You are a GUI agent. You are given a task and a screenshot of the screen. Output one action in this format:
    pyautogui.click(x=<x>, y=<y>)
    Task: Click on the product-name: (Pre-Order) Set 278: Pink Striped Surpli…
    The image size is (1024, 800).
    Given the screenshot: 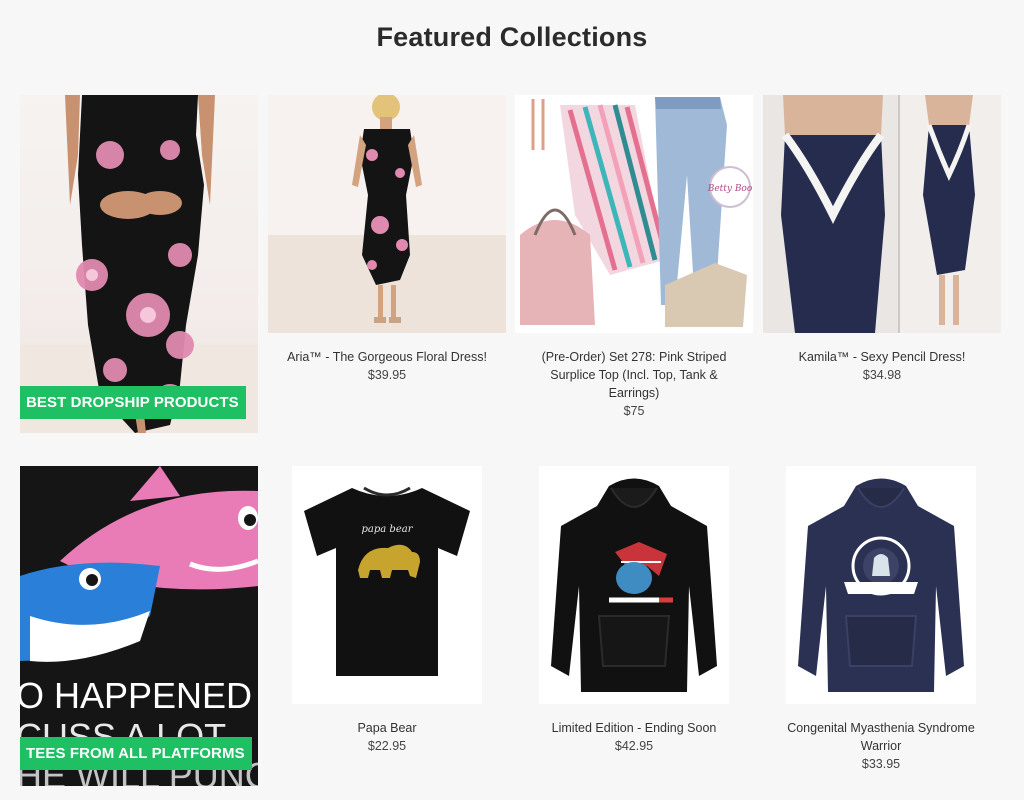 What is the action you would take?
    pyautogui.click(x=634, y=375)
    